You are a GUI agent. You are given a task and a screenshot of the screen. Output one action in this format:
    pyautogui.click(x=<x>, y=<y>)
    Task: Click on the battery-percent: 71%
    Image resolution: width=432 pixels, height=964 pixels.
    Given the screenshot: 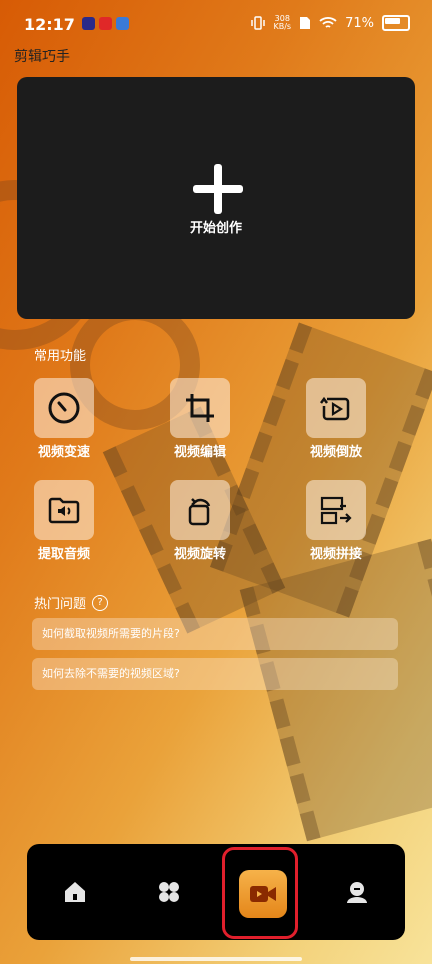 What is the action you would take?
    pyautogui.click(x=359, y=23)
    